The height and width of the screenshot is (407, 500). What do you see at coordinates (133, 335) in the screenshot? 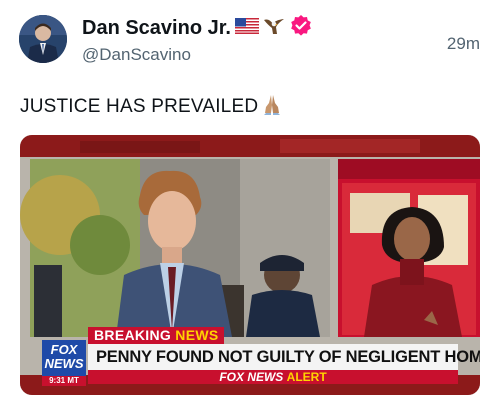
I see `breaking-label: BREAKING` at bounding box center [133, 335].